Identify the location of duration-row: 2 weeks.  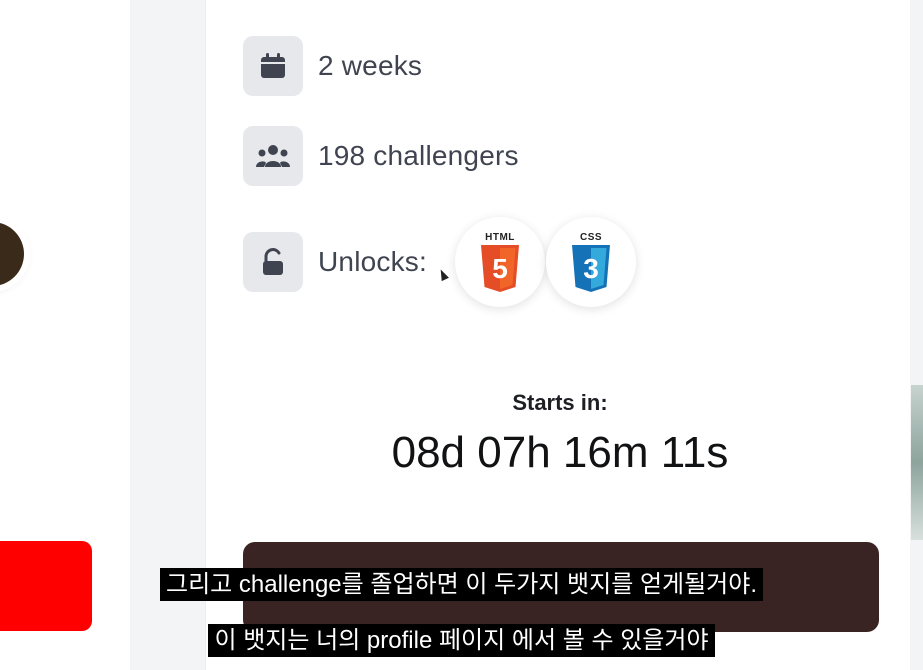
(332, 66).